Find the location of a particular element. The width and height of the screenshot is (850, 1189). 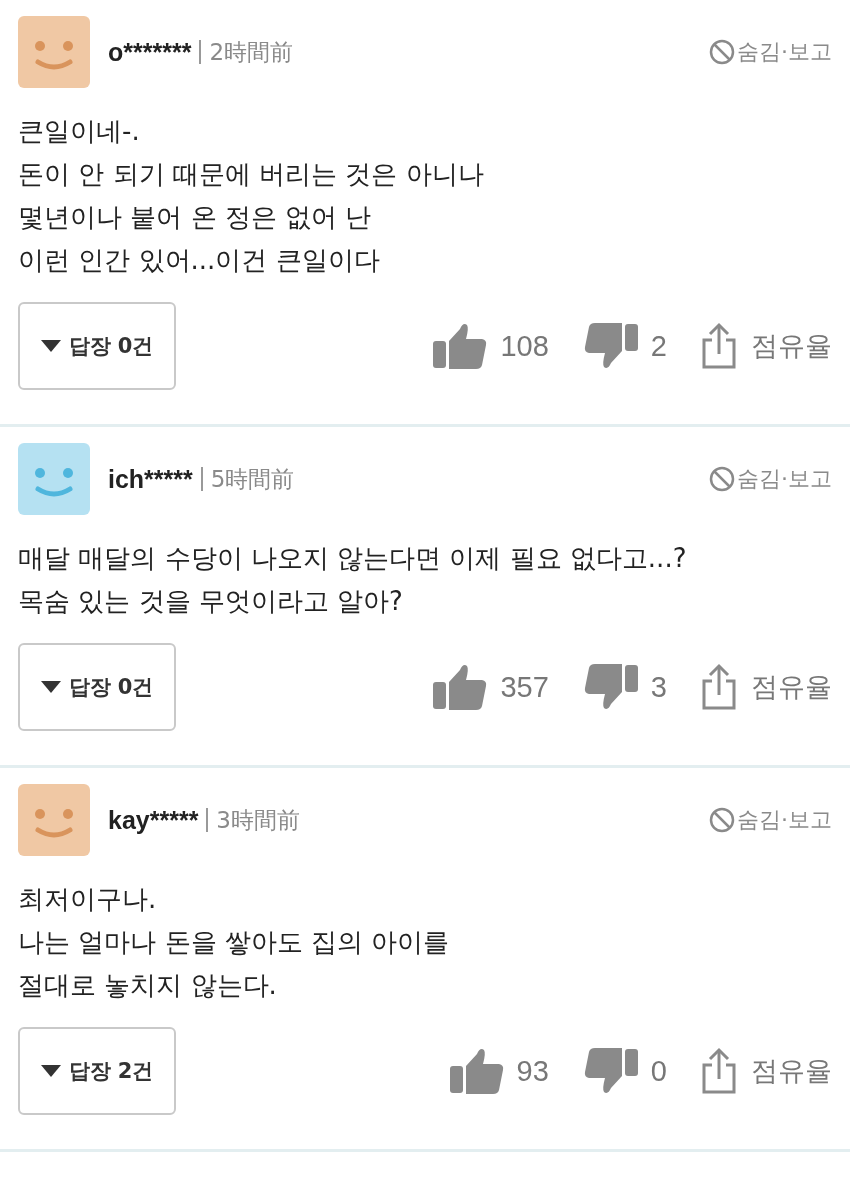

comment-text: 매달 매달의 수당이 나오지 않는다면 이제 필요 없다고...? 목숨 있는 것을 무엇이라고 알아? is located at coordinates (353, 580).